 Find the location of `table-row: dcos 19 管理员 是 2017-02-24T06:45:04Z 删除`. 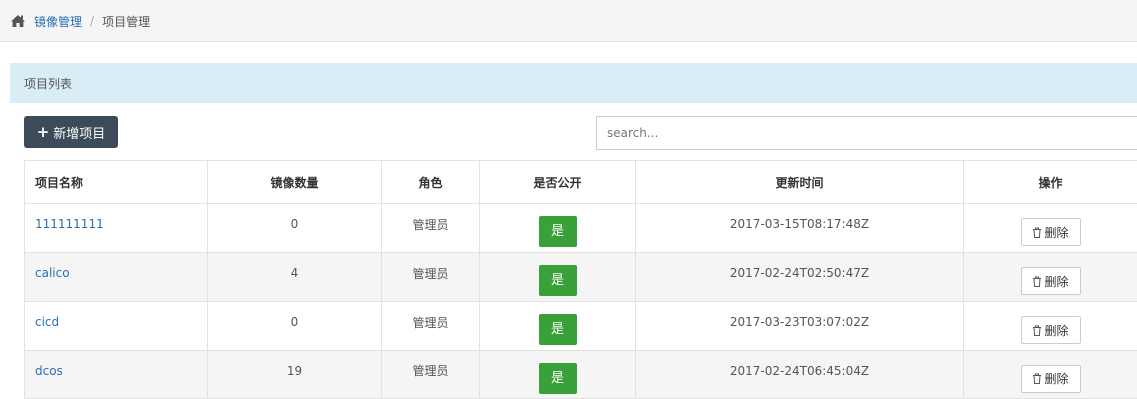

table-row: dcos 19 管理员 是 2017-02-24T06:45:04Z 删除 is located at coordinates (581, 375).